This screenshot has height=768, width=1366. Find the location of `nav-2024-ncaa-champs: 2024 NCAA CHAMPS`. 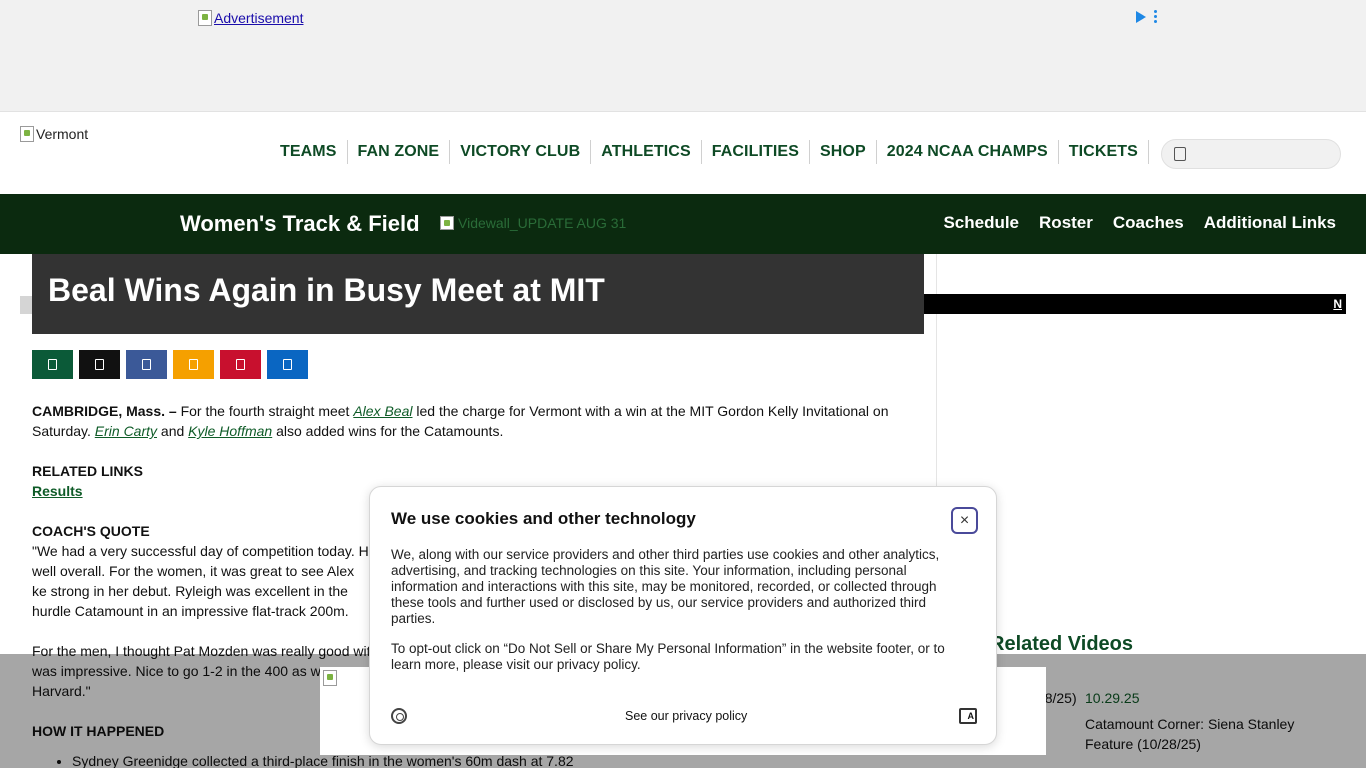

nav-2024-ncaa-champs: 2024 NCAA CHAMPS is located at coordinates (968, 152).